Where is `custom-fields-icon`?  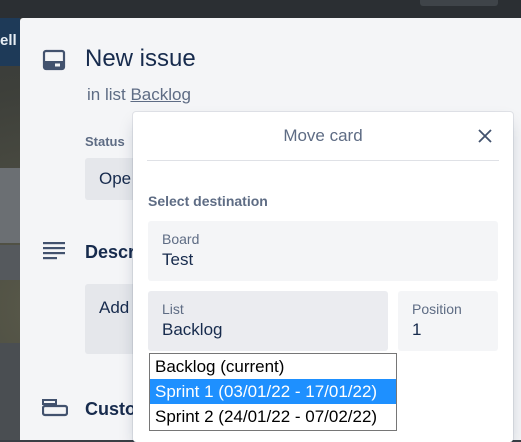 custom-fields-icon is located at coordinates (55, 410).